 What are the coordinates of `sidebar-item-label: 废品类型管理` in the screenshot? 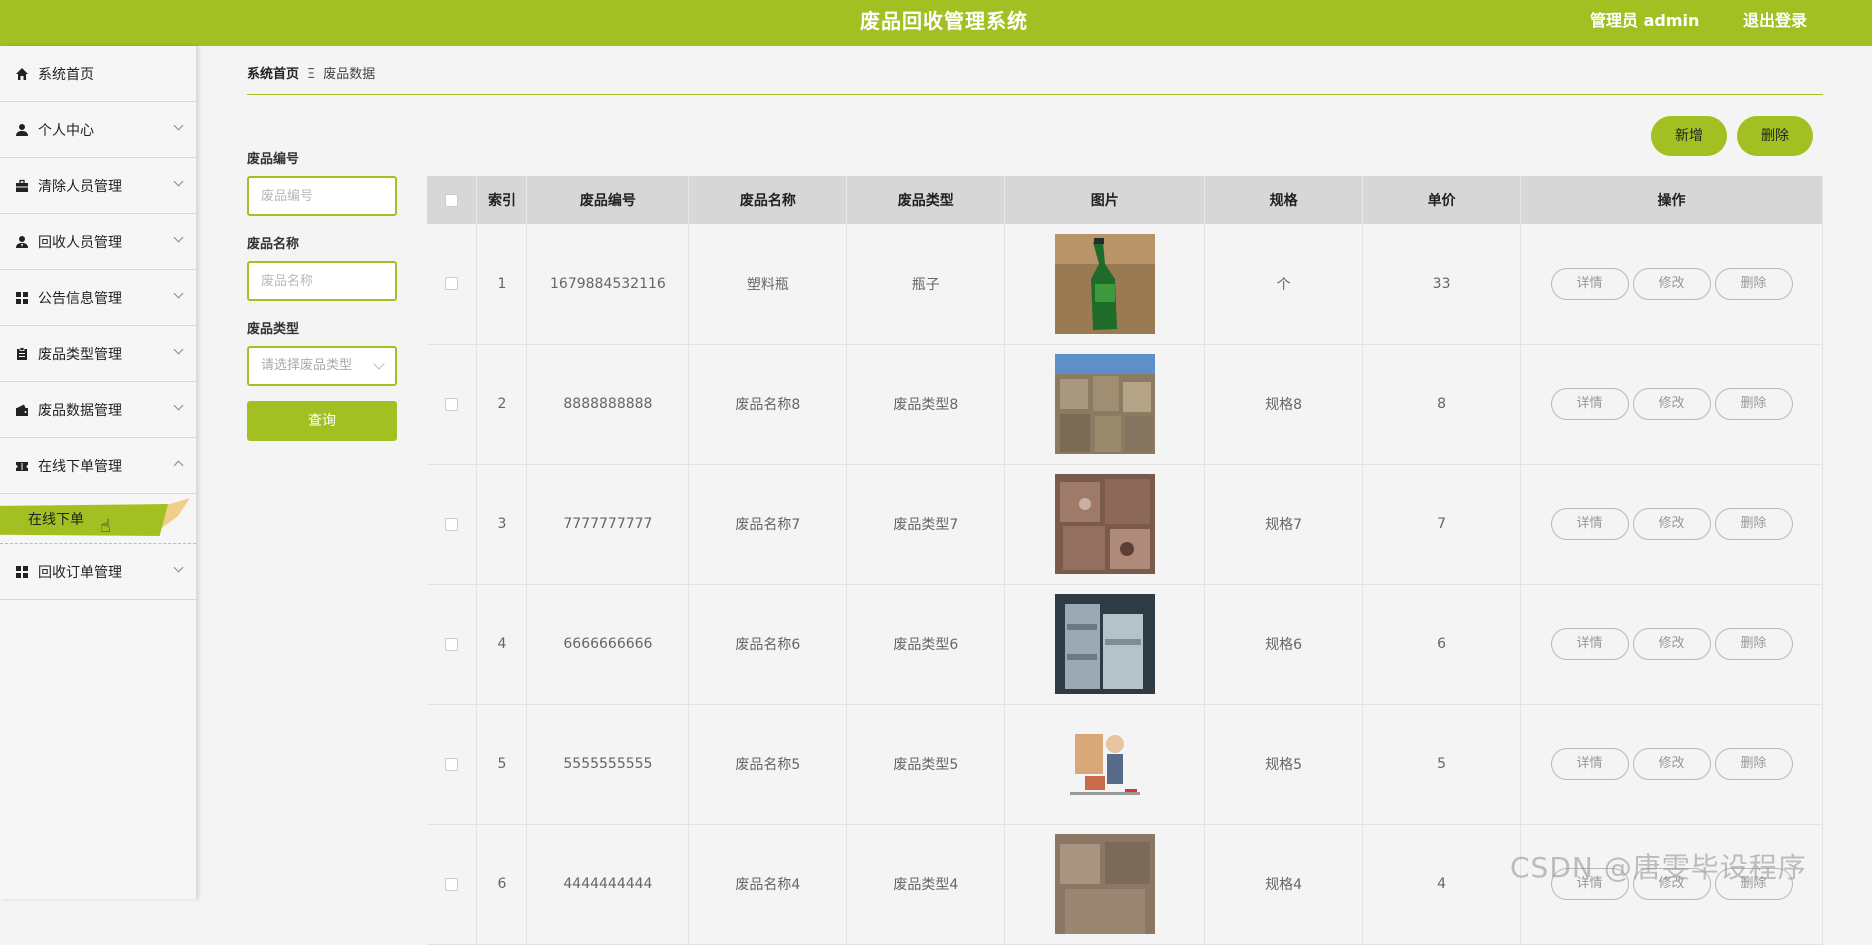 It's located at (80, 354).